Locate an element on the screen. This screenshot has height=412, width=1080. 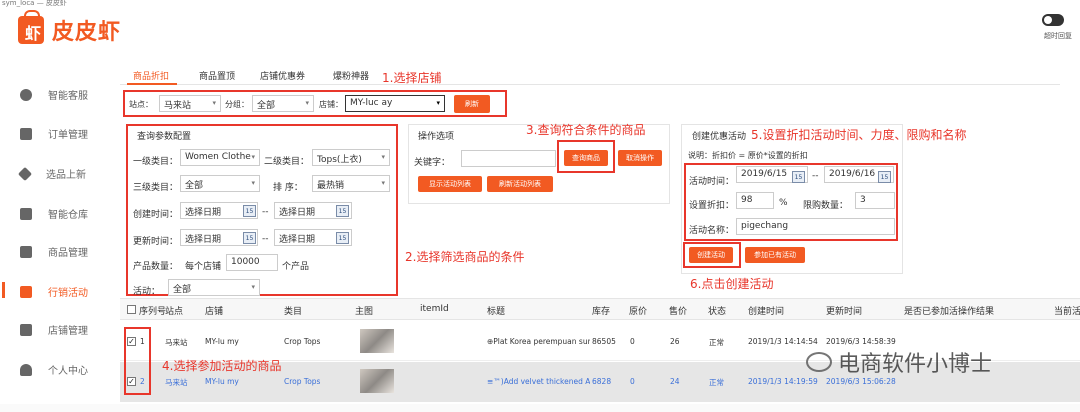
limit-input: 3 is located at coordinates (875, 200).